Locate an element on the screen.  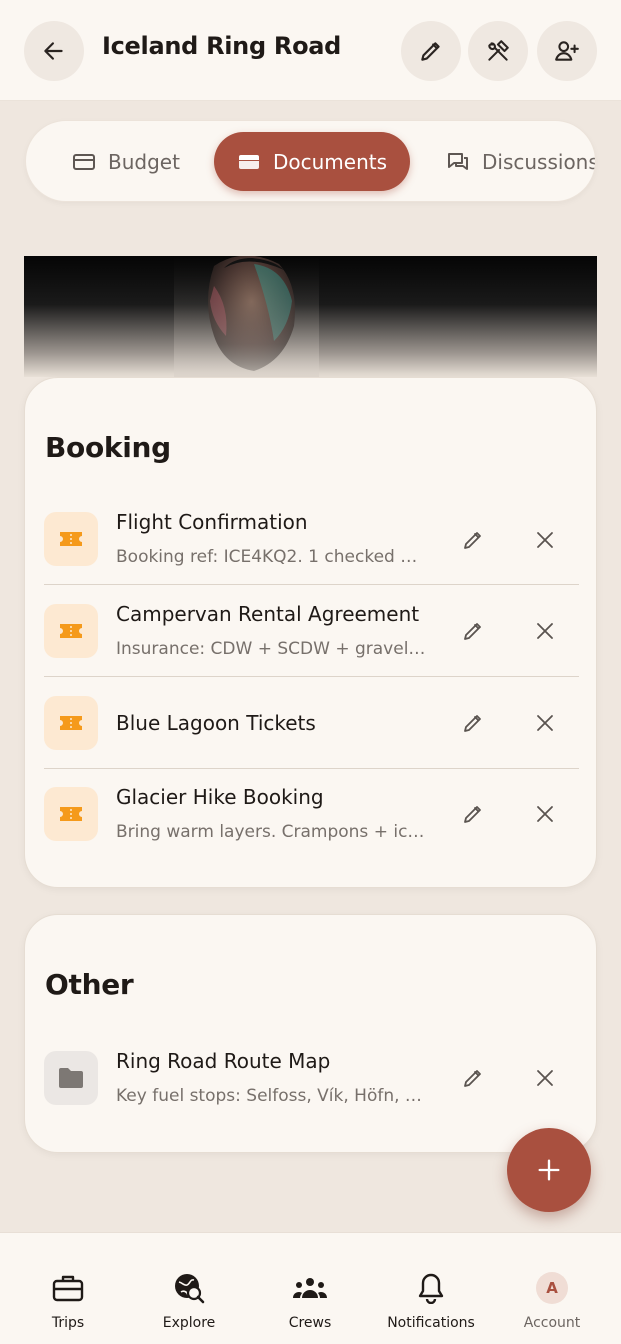
add-person-icon is located at coordinates (567, 51).